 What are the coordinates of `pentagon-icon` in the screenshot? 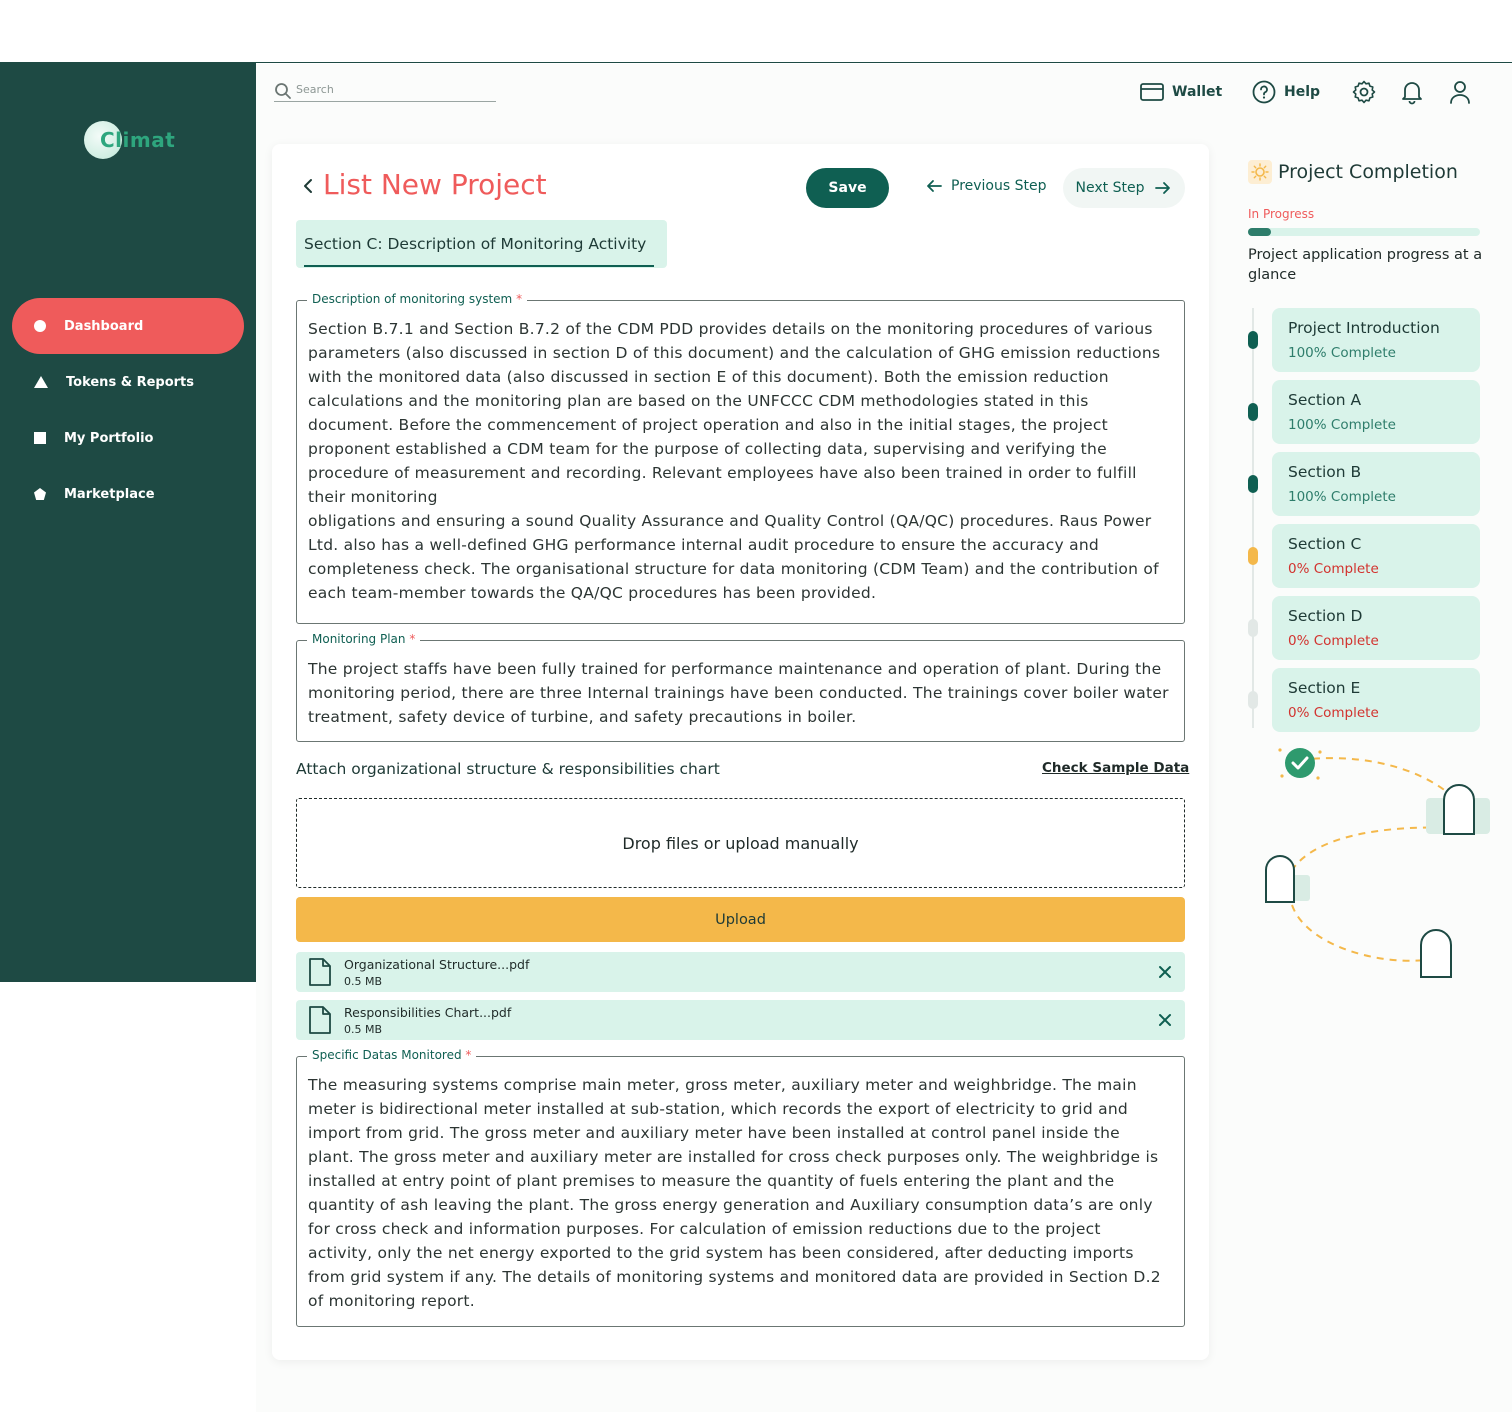 It's located at (40, 494).